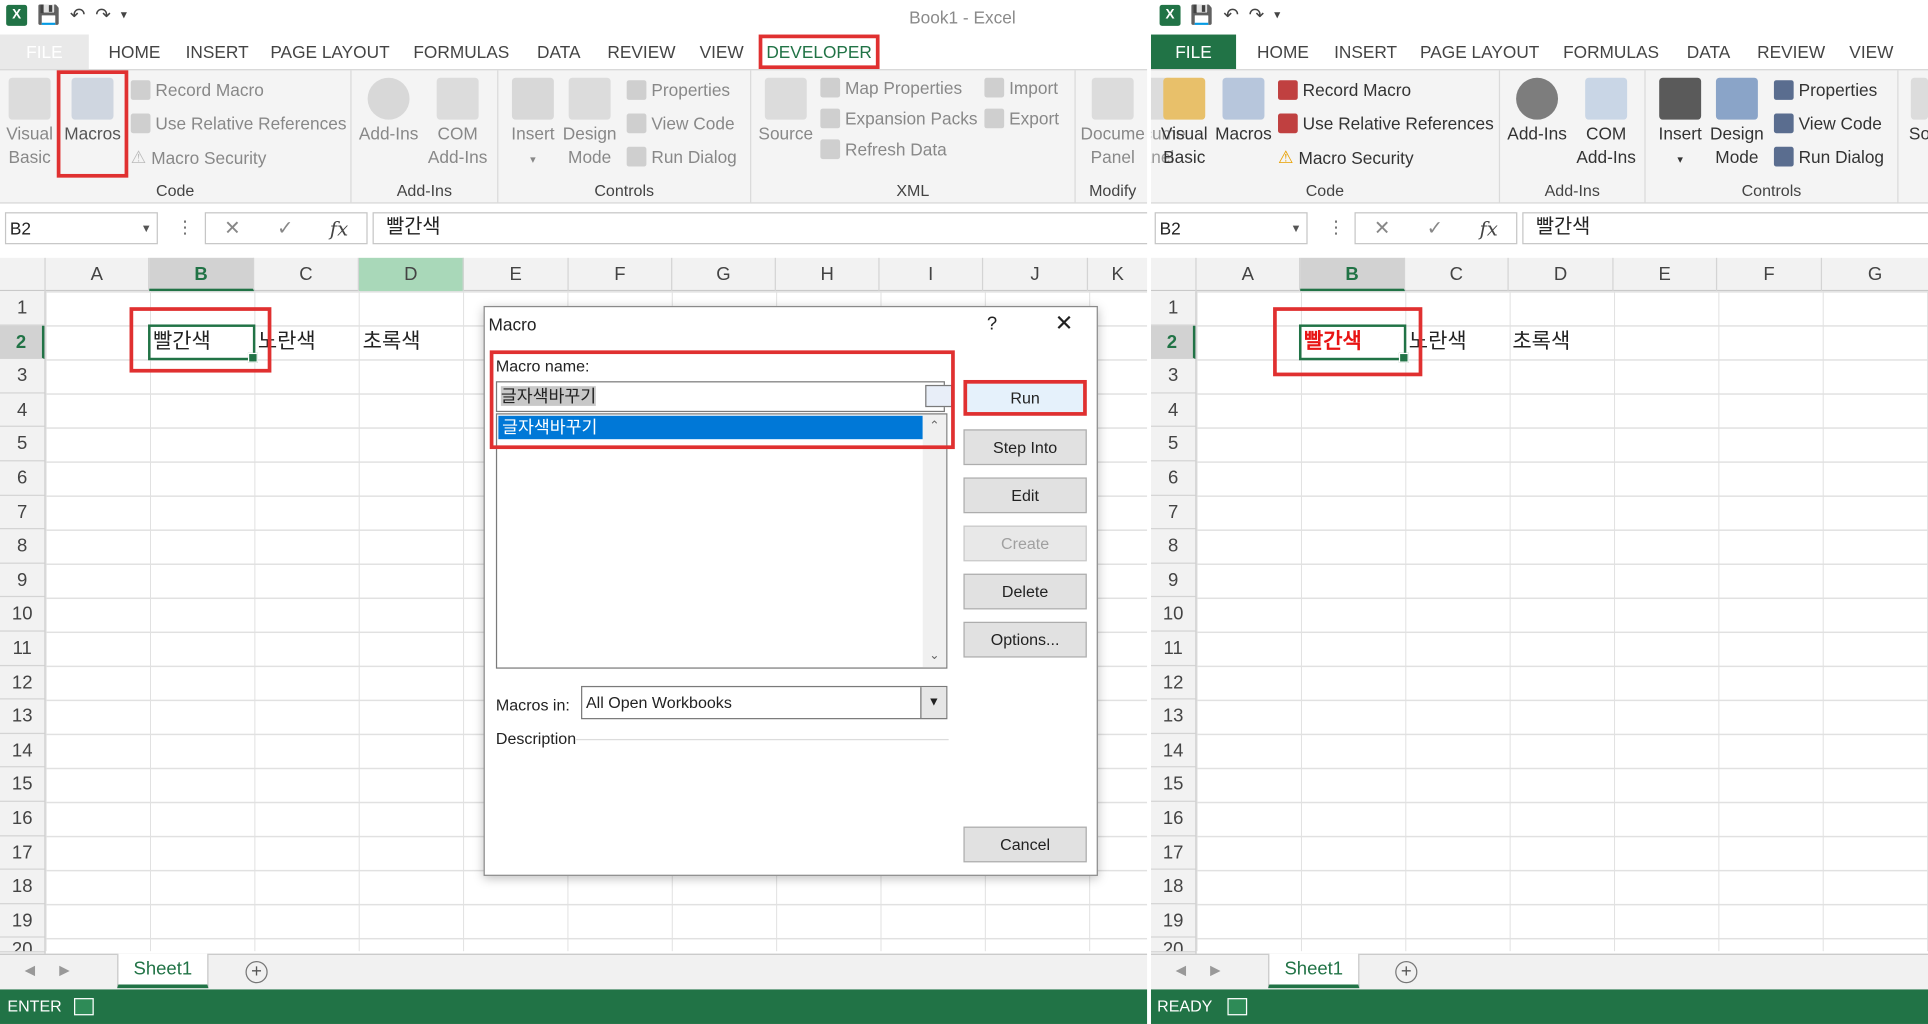 The width and height of the screenshot is (1928, 1024). Describe the element at coordinates (1112, 122) in the screenshot. I see `document-panel-button: Docume Panel` at that location.